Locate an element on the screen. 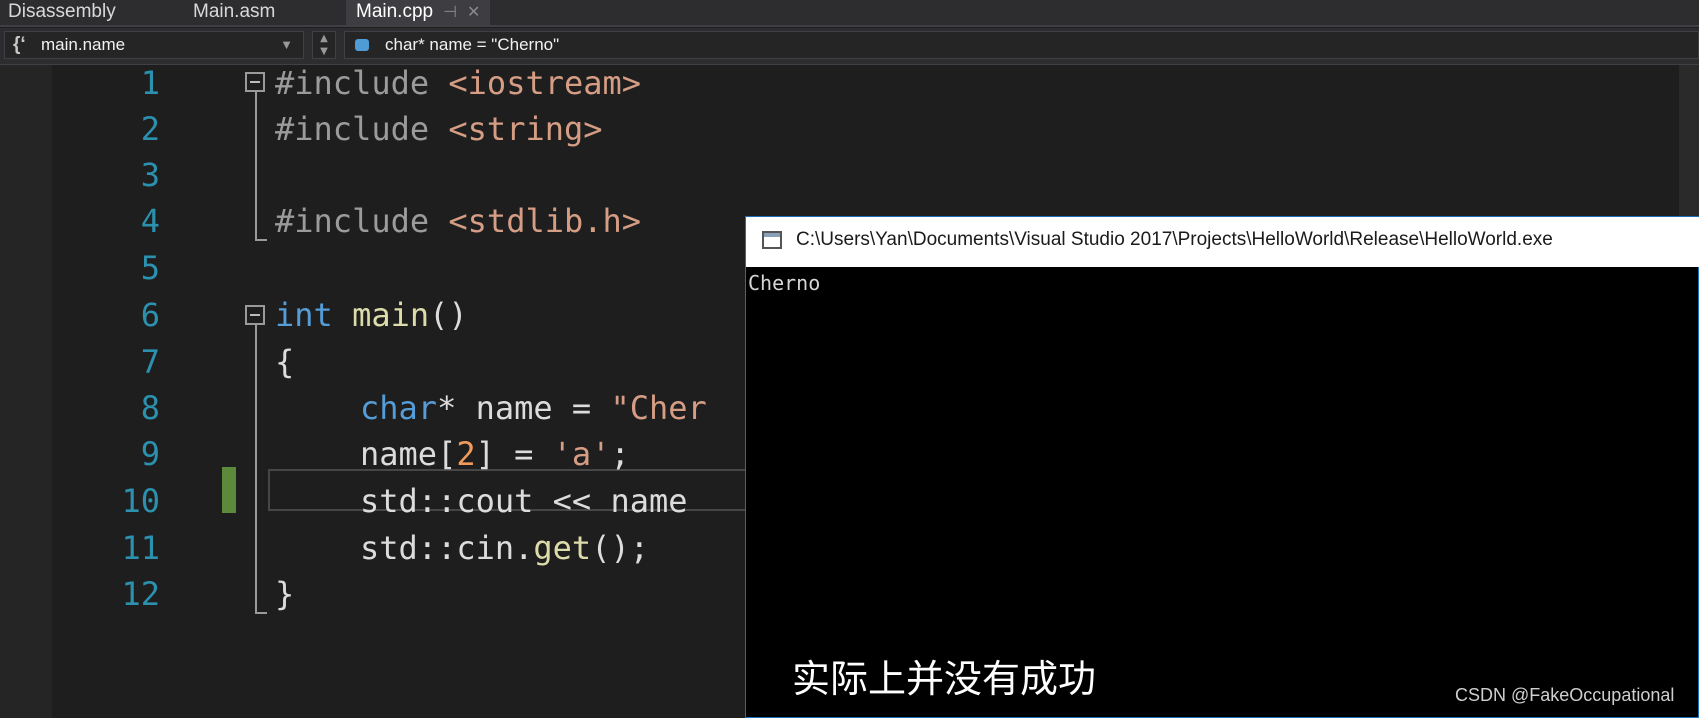  line-number: 3 is located at coordinates (150, 175).